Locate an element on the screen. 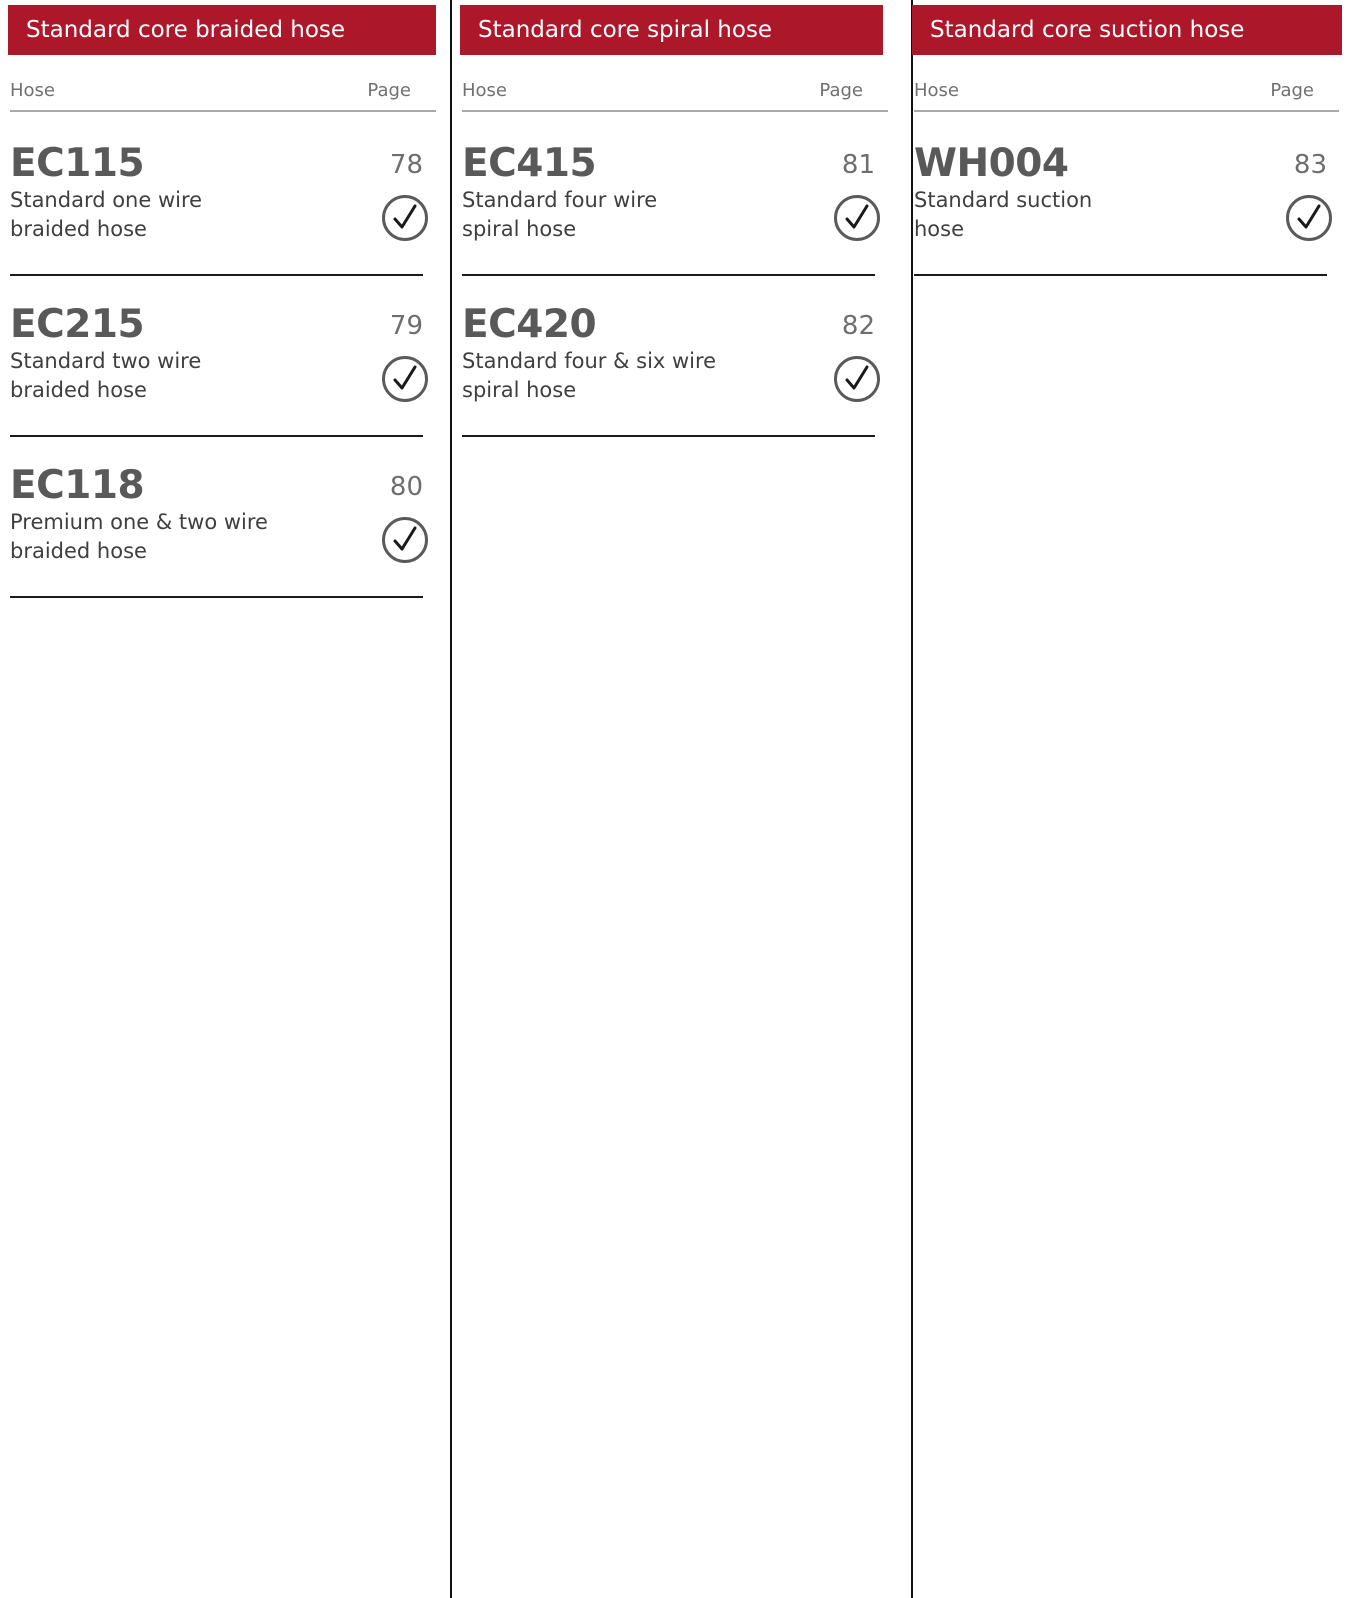 This screenshot has height=1598, width=1356. hose-description: Standard four & six wire spiral hose is located at coordinates (589, 375).